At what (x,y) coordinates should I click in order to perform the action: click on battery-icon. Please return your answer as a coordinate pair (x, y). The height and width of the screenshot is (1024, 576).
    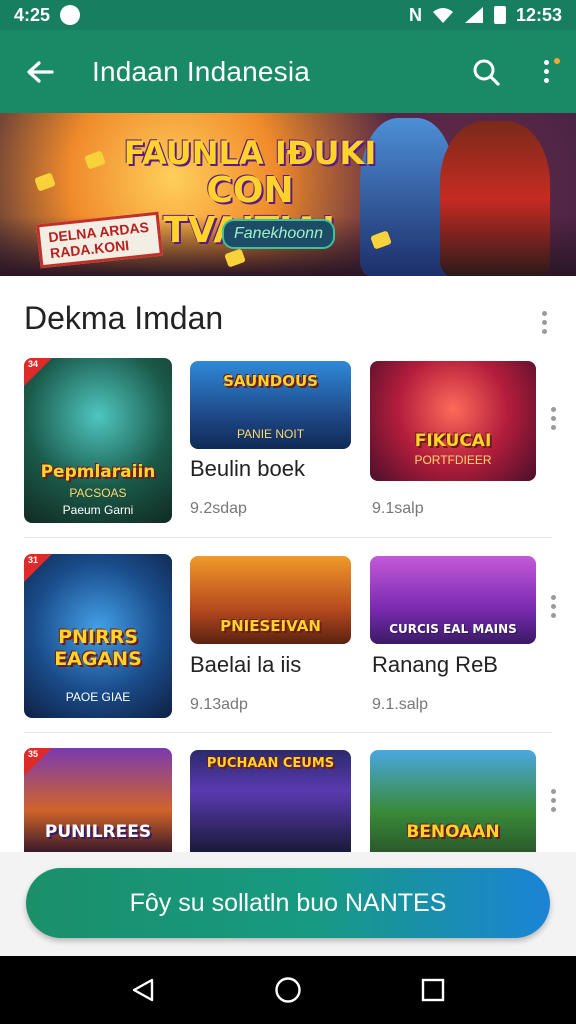
    Looking at the image, I should click on (499, 15).